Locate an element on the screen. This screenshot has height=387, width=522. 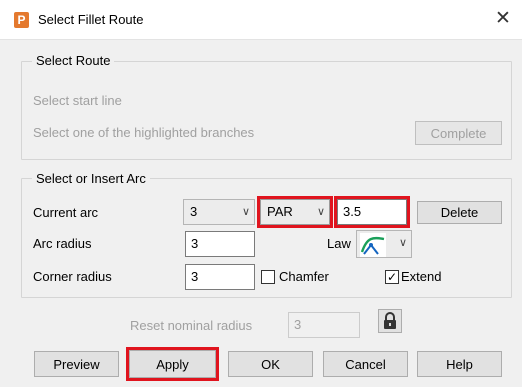
mode-select: PAR ∨ is located at coordinates (295, 212).